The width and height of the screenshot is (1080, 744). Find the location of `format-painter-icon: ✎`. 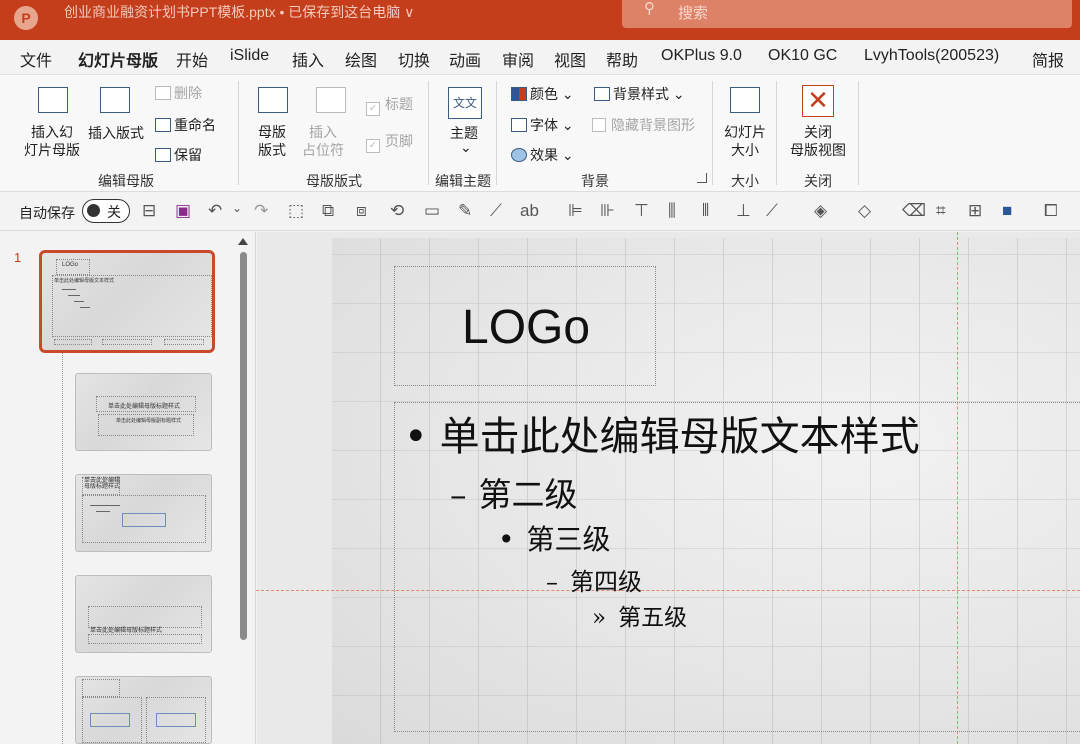

format-painter-icon: ✎ is located at coordinates (465, 211).